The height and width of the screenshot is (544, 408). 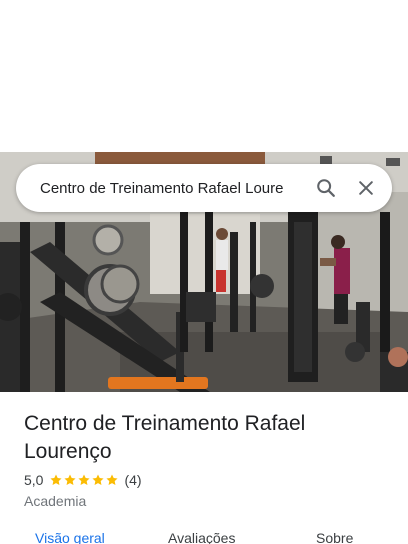 I want to click on tab-about: Sobre, so click(x=334, y=537).